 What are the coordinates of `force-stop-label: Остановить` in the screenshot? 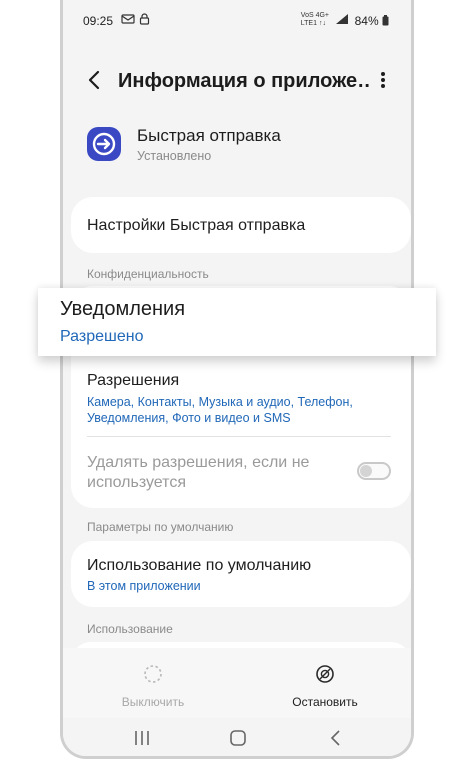 It's located at (325, 702).